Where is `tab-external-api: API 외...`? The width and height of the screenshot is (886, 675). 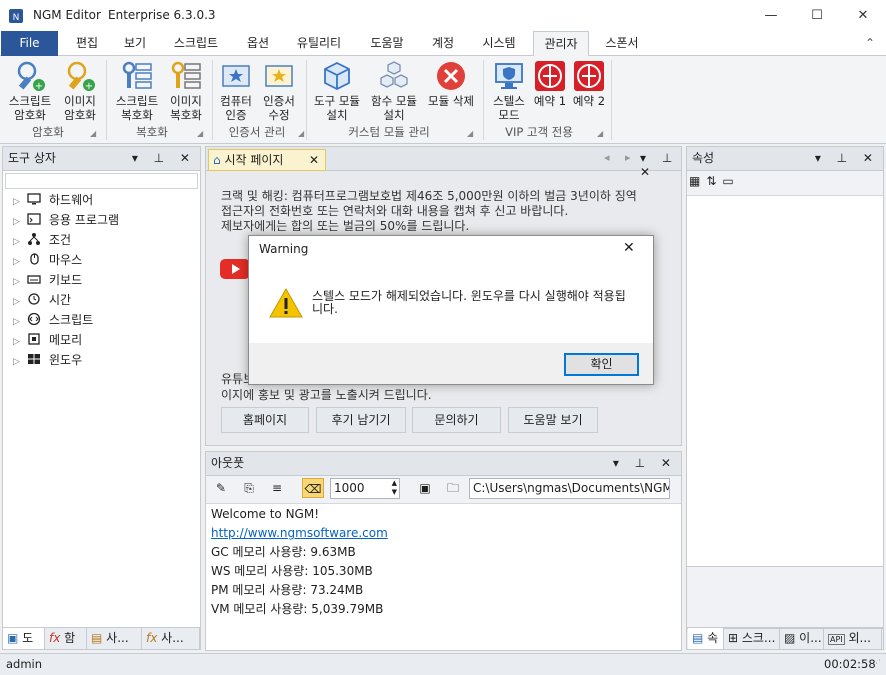
tab-external-api: API 외... is located at coordinates (853, 638).